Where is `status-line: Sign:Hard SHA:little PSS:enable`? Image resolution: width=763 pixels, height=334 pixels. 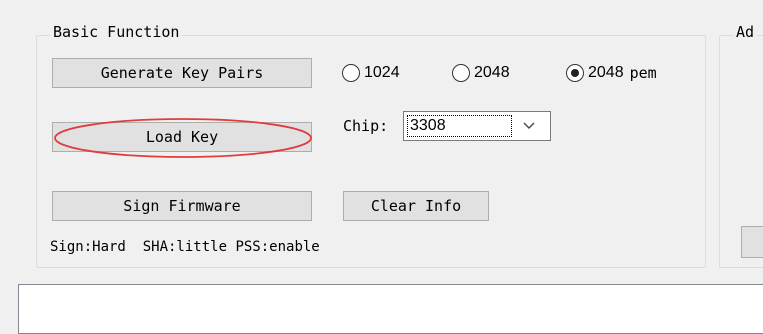 status-line: Sign:Hard SHA:little PSS:enable is located at coordinates (185, 247).